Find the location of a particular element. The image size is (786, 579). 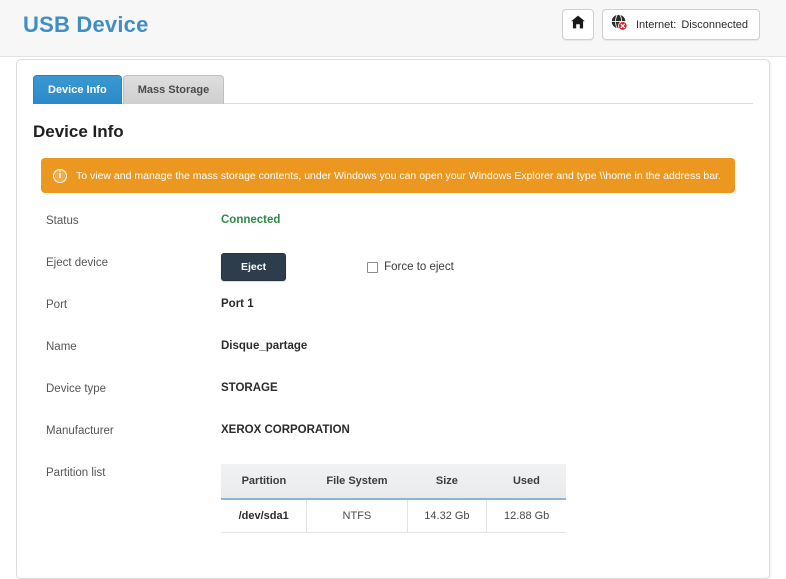

row-label-device-type: Device type is located at coordinates (76, 389).